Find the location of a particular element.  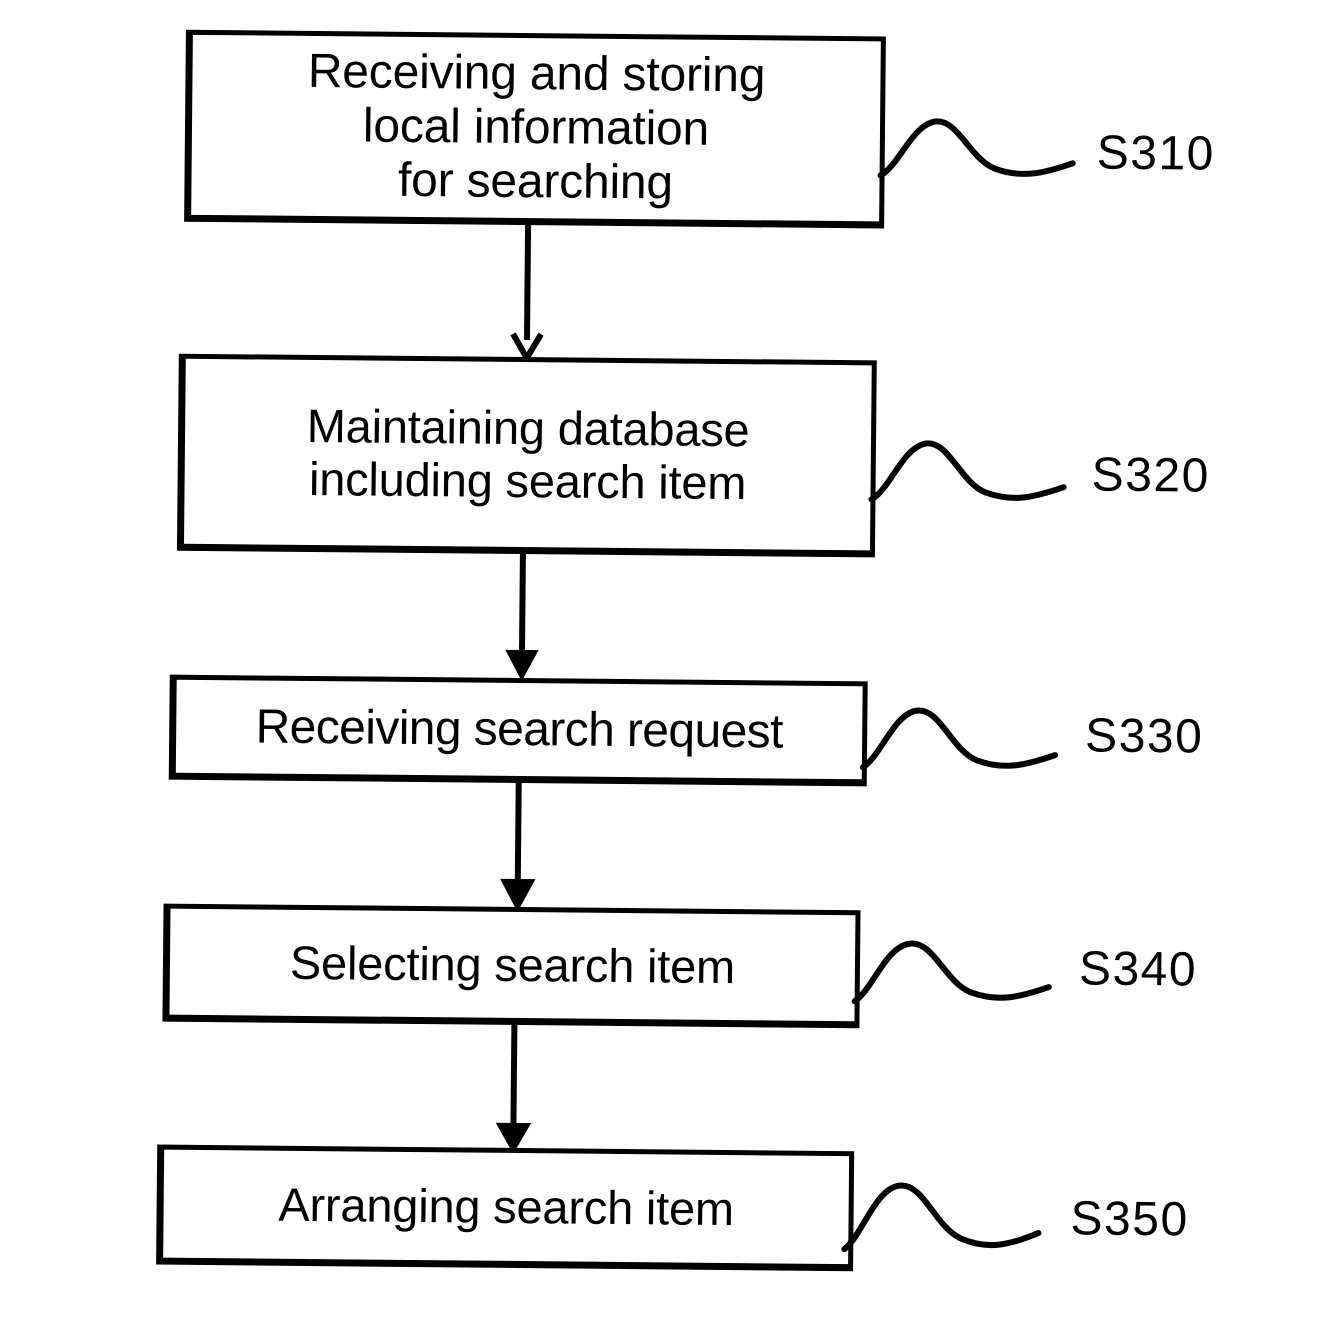

process-box-s340-label: Selecting search item is located at coordinates (512, 964).